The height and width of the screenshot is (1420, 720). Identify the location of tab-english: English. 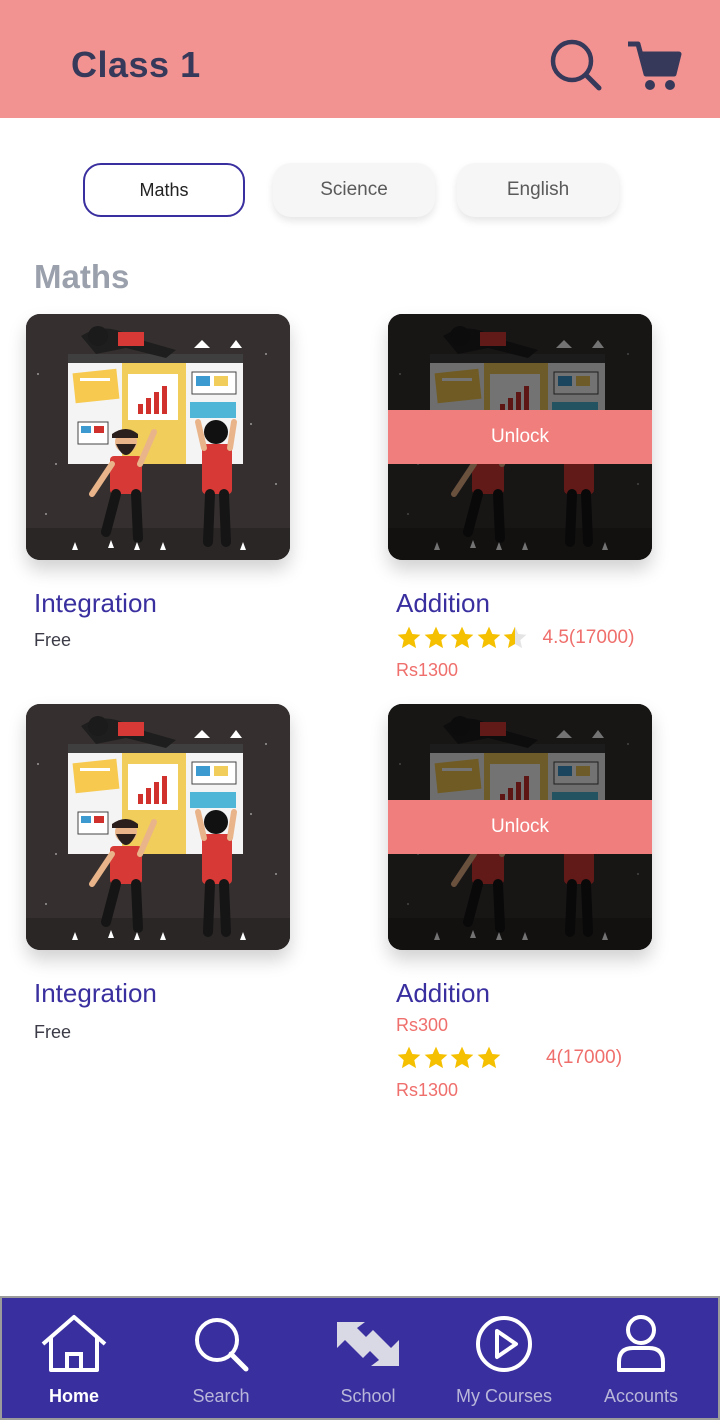
(538, 190).